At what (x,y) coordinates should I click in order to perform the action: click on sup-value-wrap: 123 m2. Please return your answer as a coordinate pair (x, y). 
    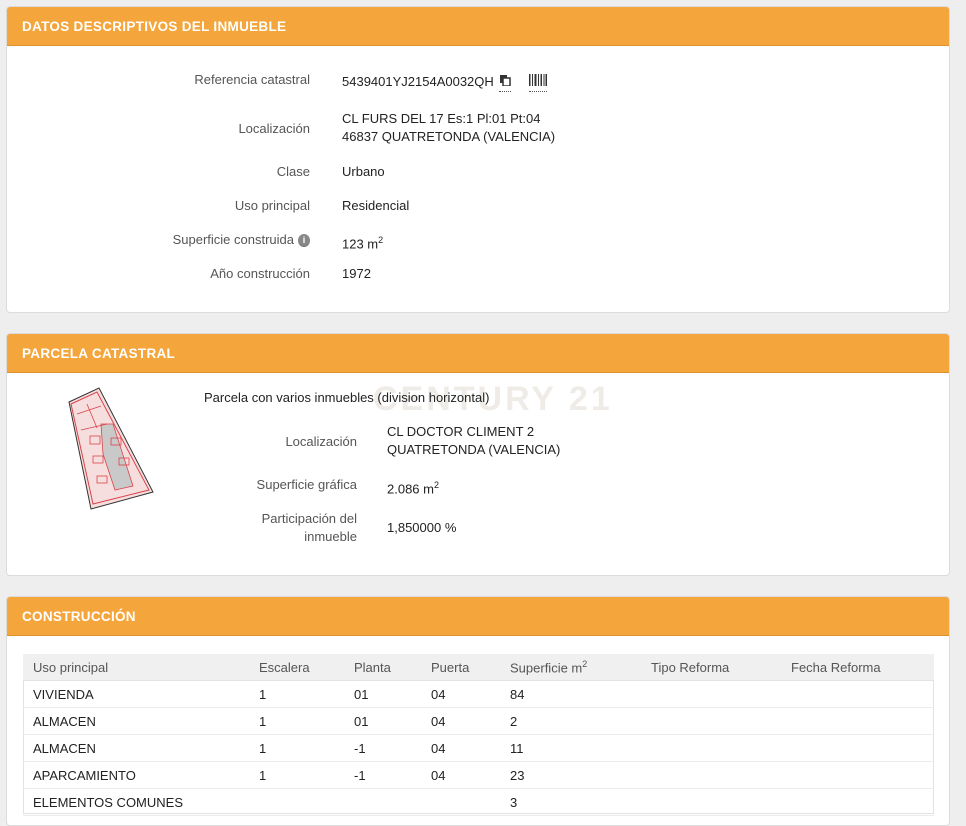
    Looking at the image, I should click on (362, 242).